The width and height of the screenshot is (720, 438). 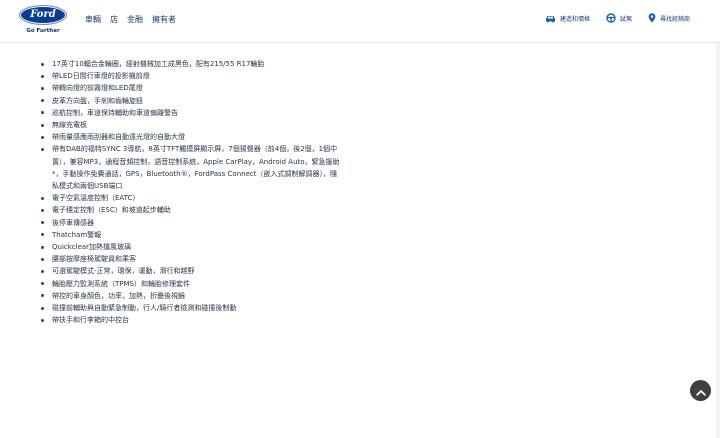 I want to click on ford-logo: Ford Go Further, so click(x=43, y=20).